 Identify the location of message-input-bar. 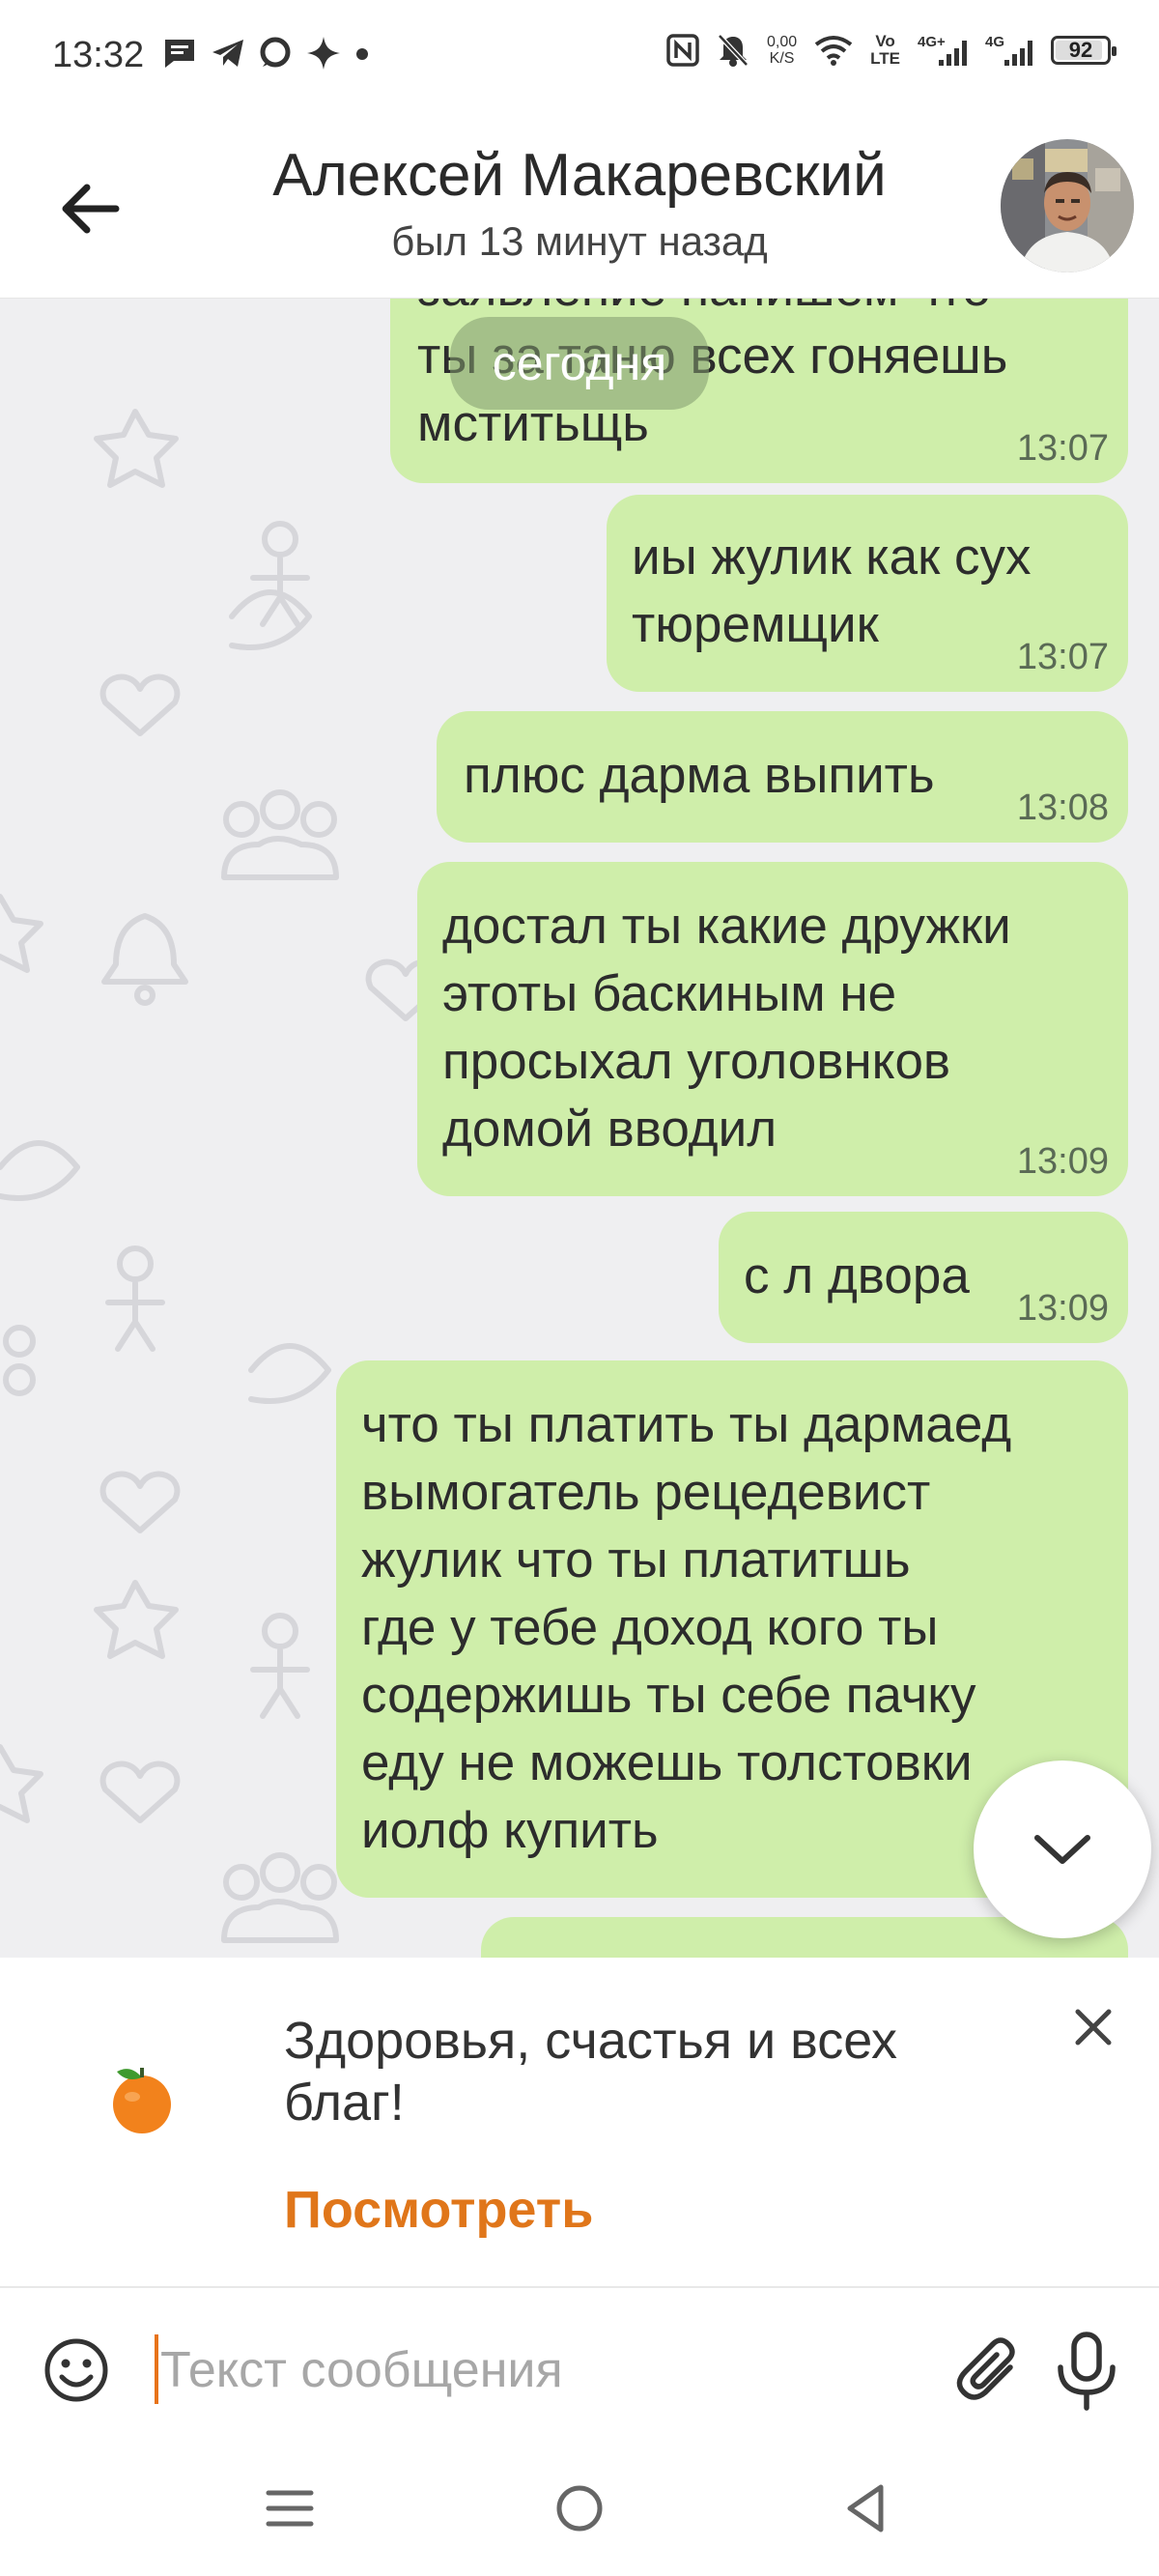
(579, 2366).